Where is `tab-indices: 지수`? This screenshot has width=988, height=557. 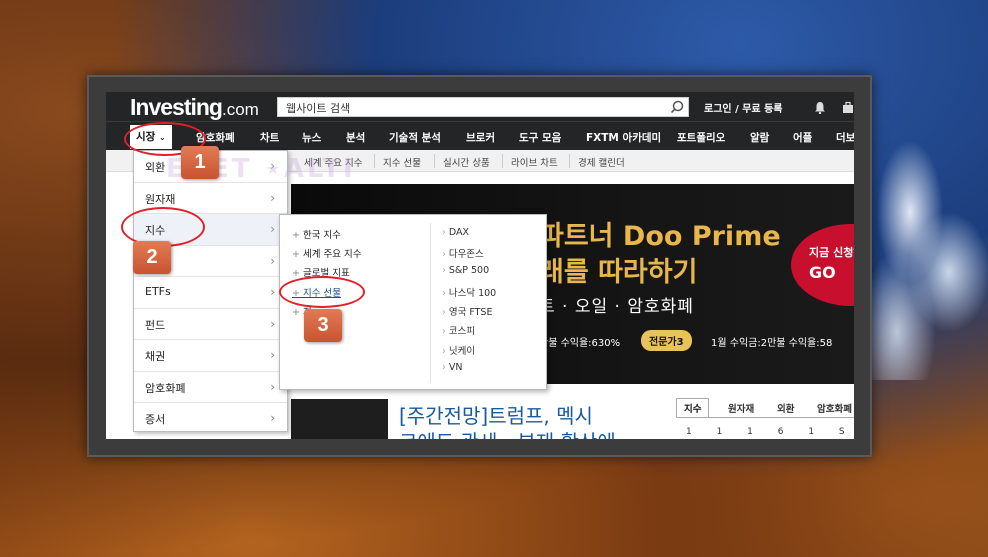
tab-indices: 지수 is located at coordinates (693, 407).